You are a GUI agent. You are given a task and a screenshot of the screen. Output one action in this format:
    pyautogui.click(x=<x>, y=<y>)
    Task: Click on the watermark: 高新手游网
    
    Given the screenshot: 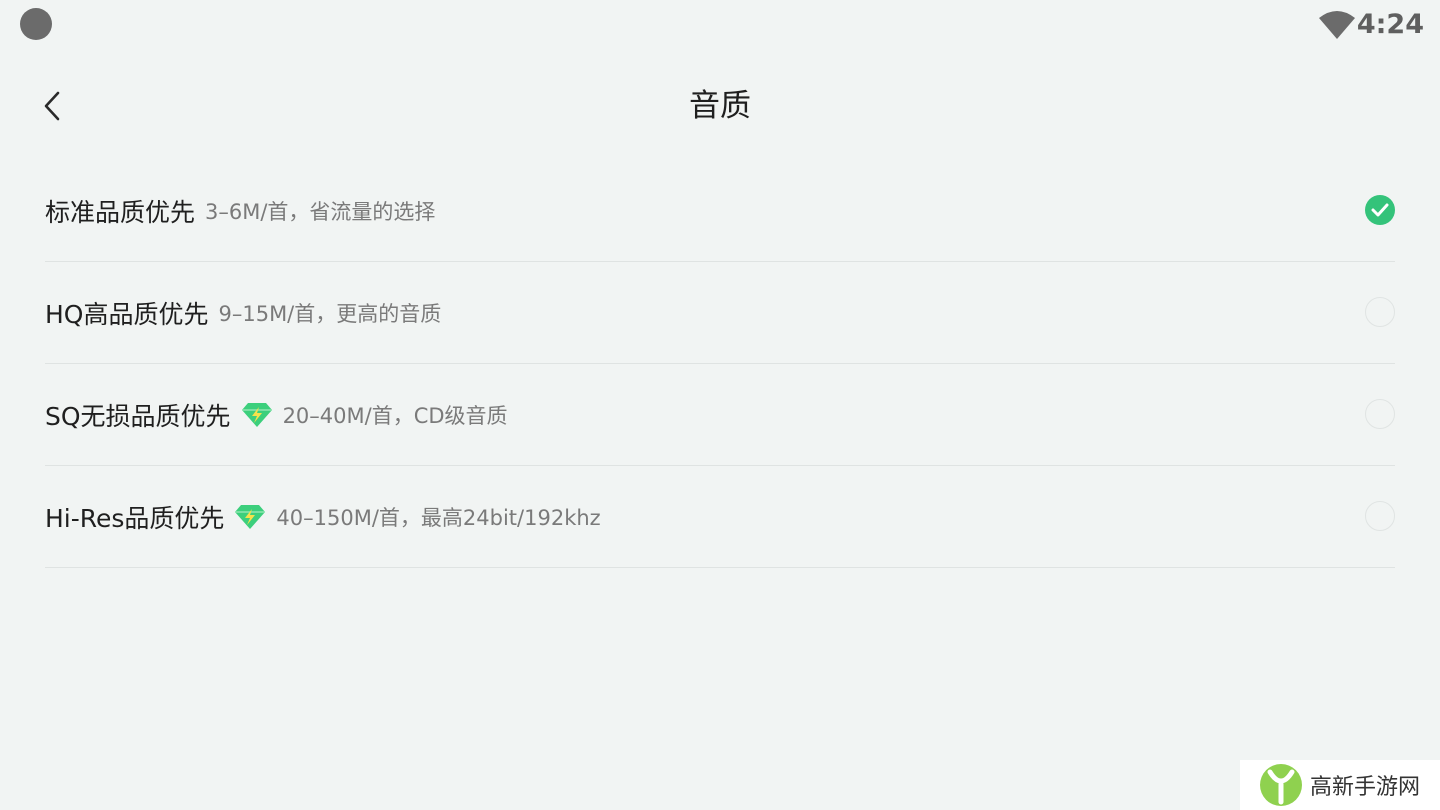 What is the action you would take?
    pyautogui.click(x=1340, y=785)
    